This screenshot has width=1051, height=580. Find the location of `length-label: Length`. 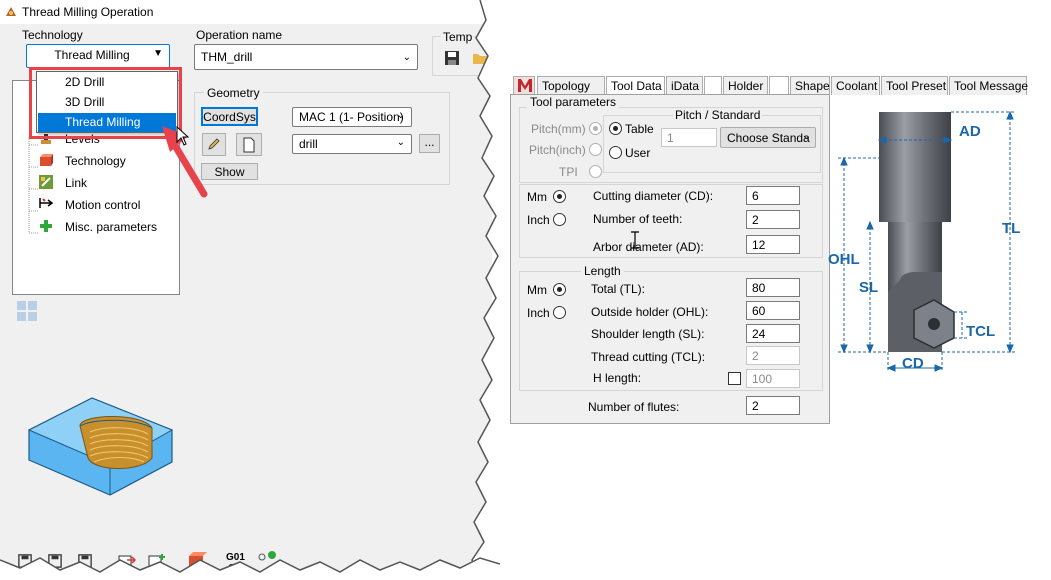

length-label: Length is located at coordinates (602, 271).